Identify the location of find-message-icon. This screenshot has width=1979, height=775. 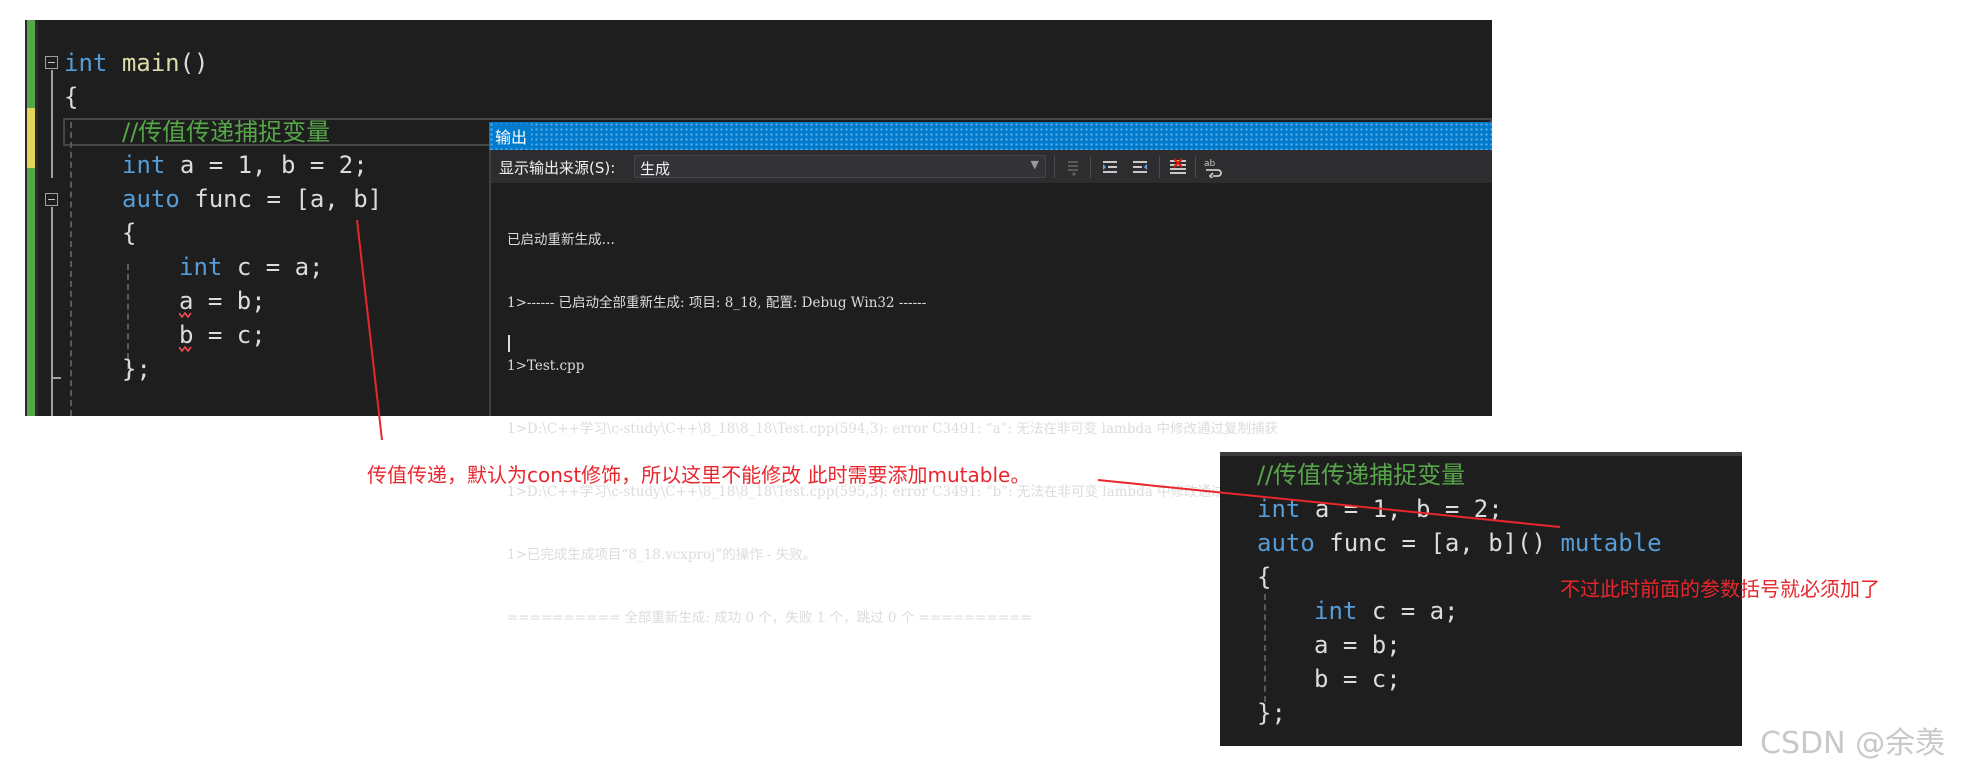
(1073, 167).